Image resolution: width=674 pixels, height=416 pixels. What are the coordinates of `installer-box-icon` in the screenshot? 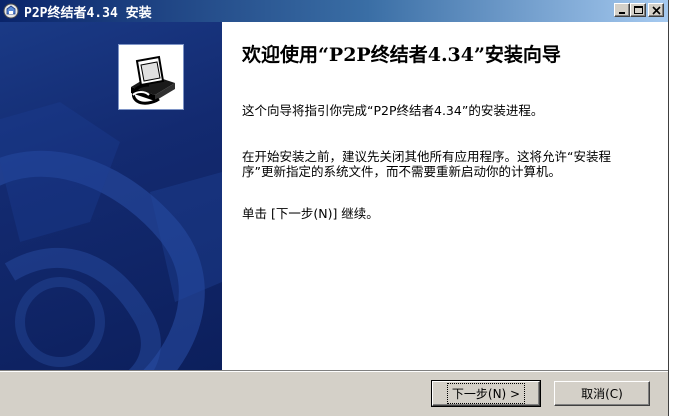 It's located at (153, 80).